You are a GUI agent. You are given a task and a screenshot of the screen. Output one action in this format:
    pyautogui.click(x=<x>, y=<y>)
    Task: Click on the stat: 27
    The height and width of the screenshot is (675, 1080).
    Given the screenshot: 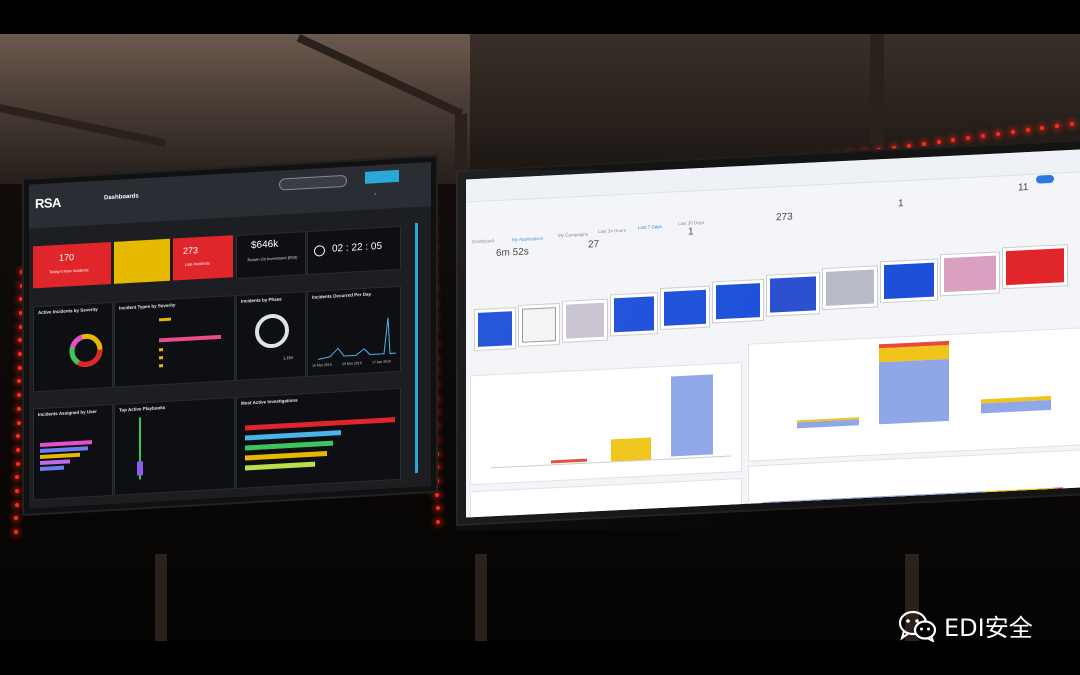 What is the action you would take?
    pyautogui.click(x=593, y=245)
    